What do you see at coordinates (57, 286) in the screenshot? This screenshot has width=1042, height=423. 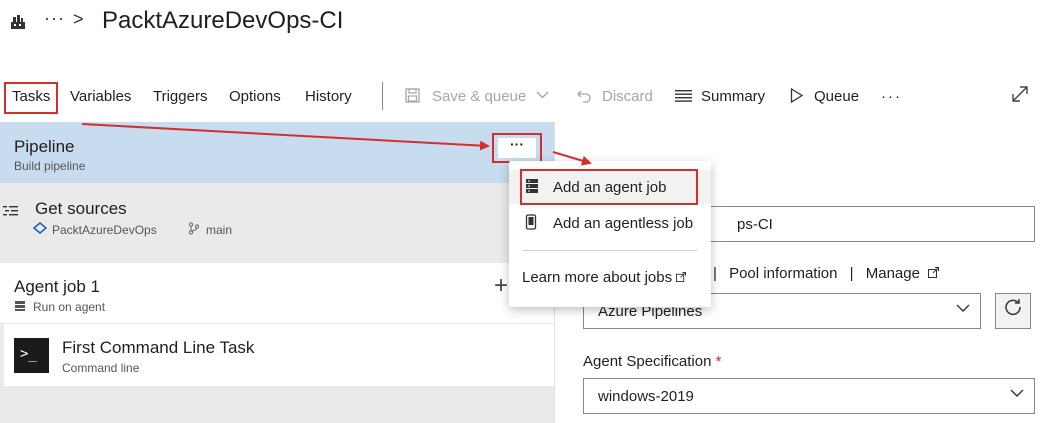 I see `agent-job-title: Agent job 1` at bounding box center [57, 286].